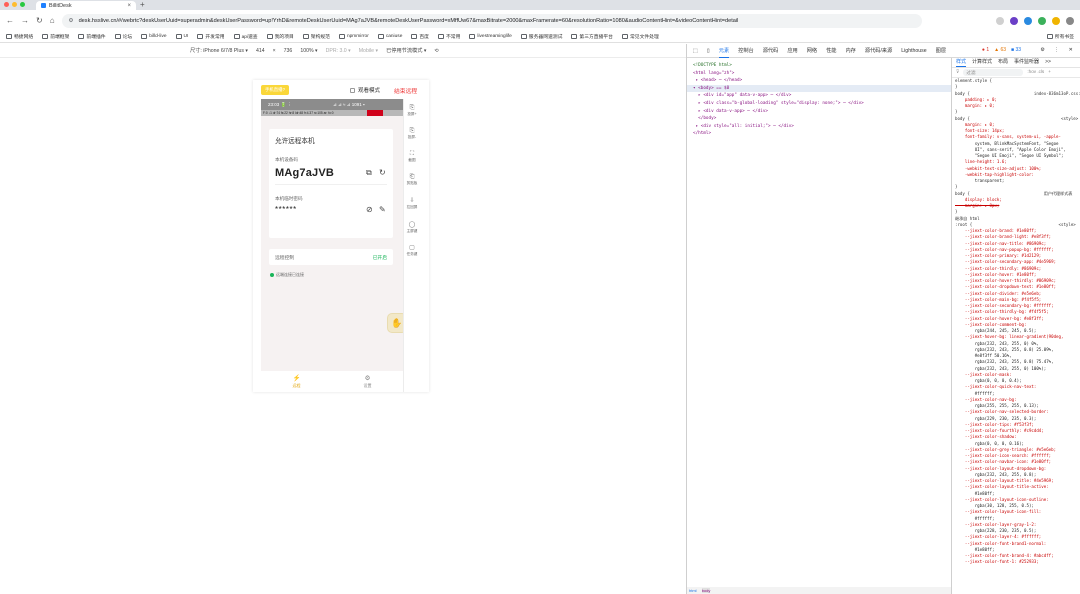  What do you see at coordinates (819, 88) in the screenshot?
I see `dom-line-selected: ▾ <body> == $0` at bounding box center [819, 88].